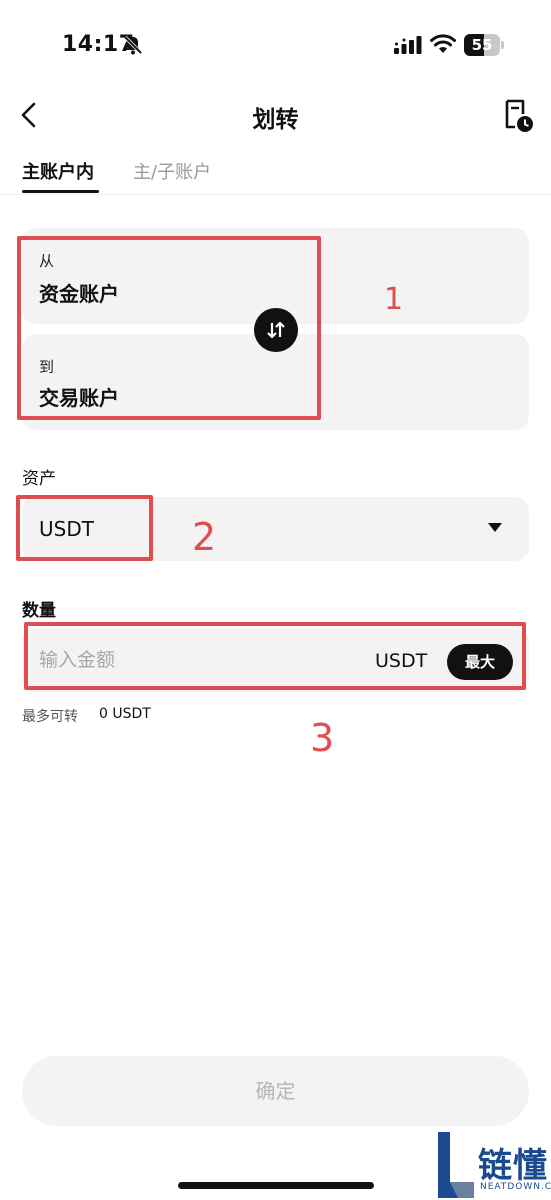  What do you see at coordinates (275, 120) in the screenshot?
I see `page-title: 划转` at bounding box center [275, 120].